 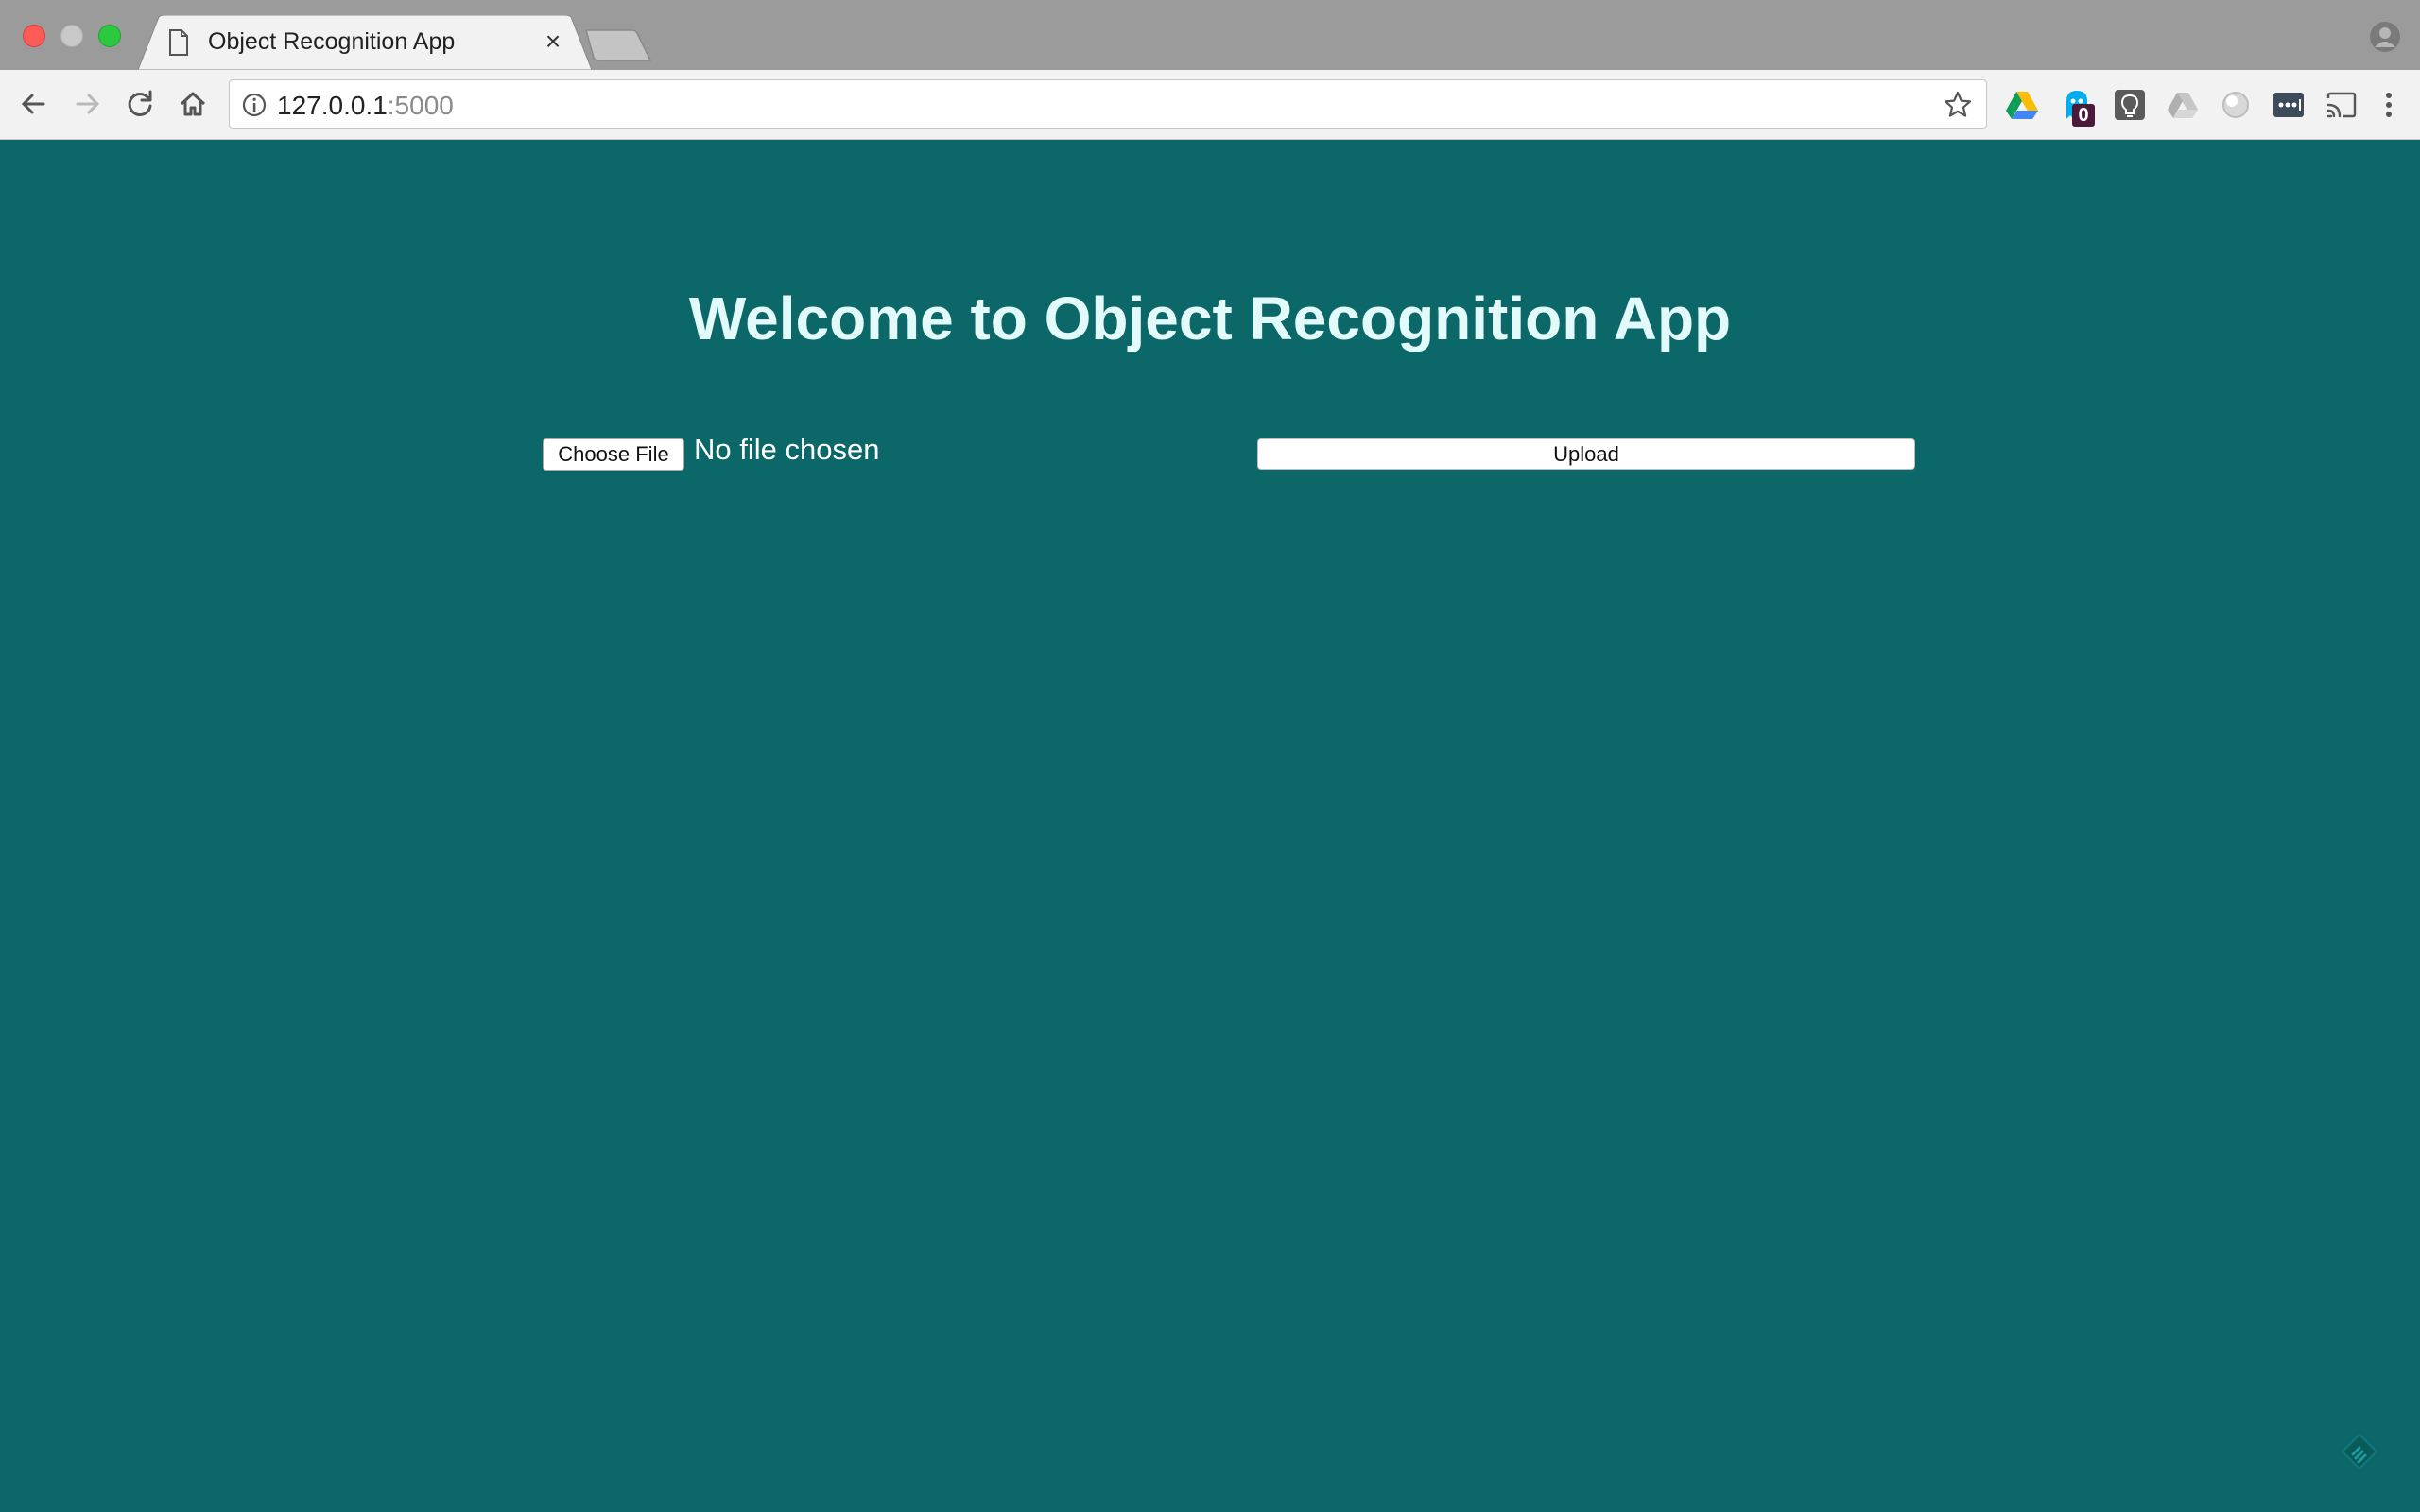 I want to click on drive-grey-extension, so click(x=2183, y=105).